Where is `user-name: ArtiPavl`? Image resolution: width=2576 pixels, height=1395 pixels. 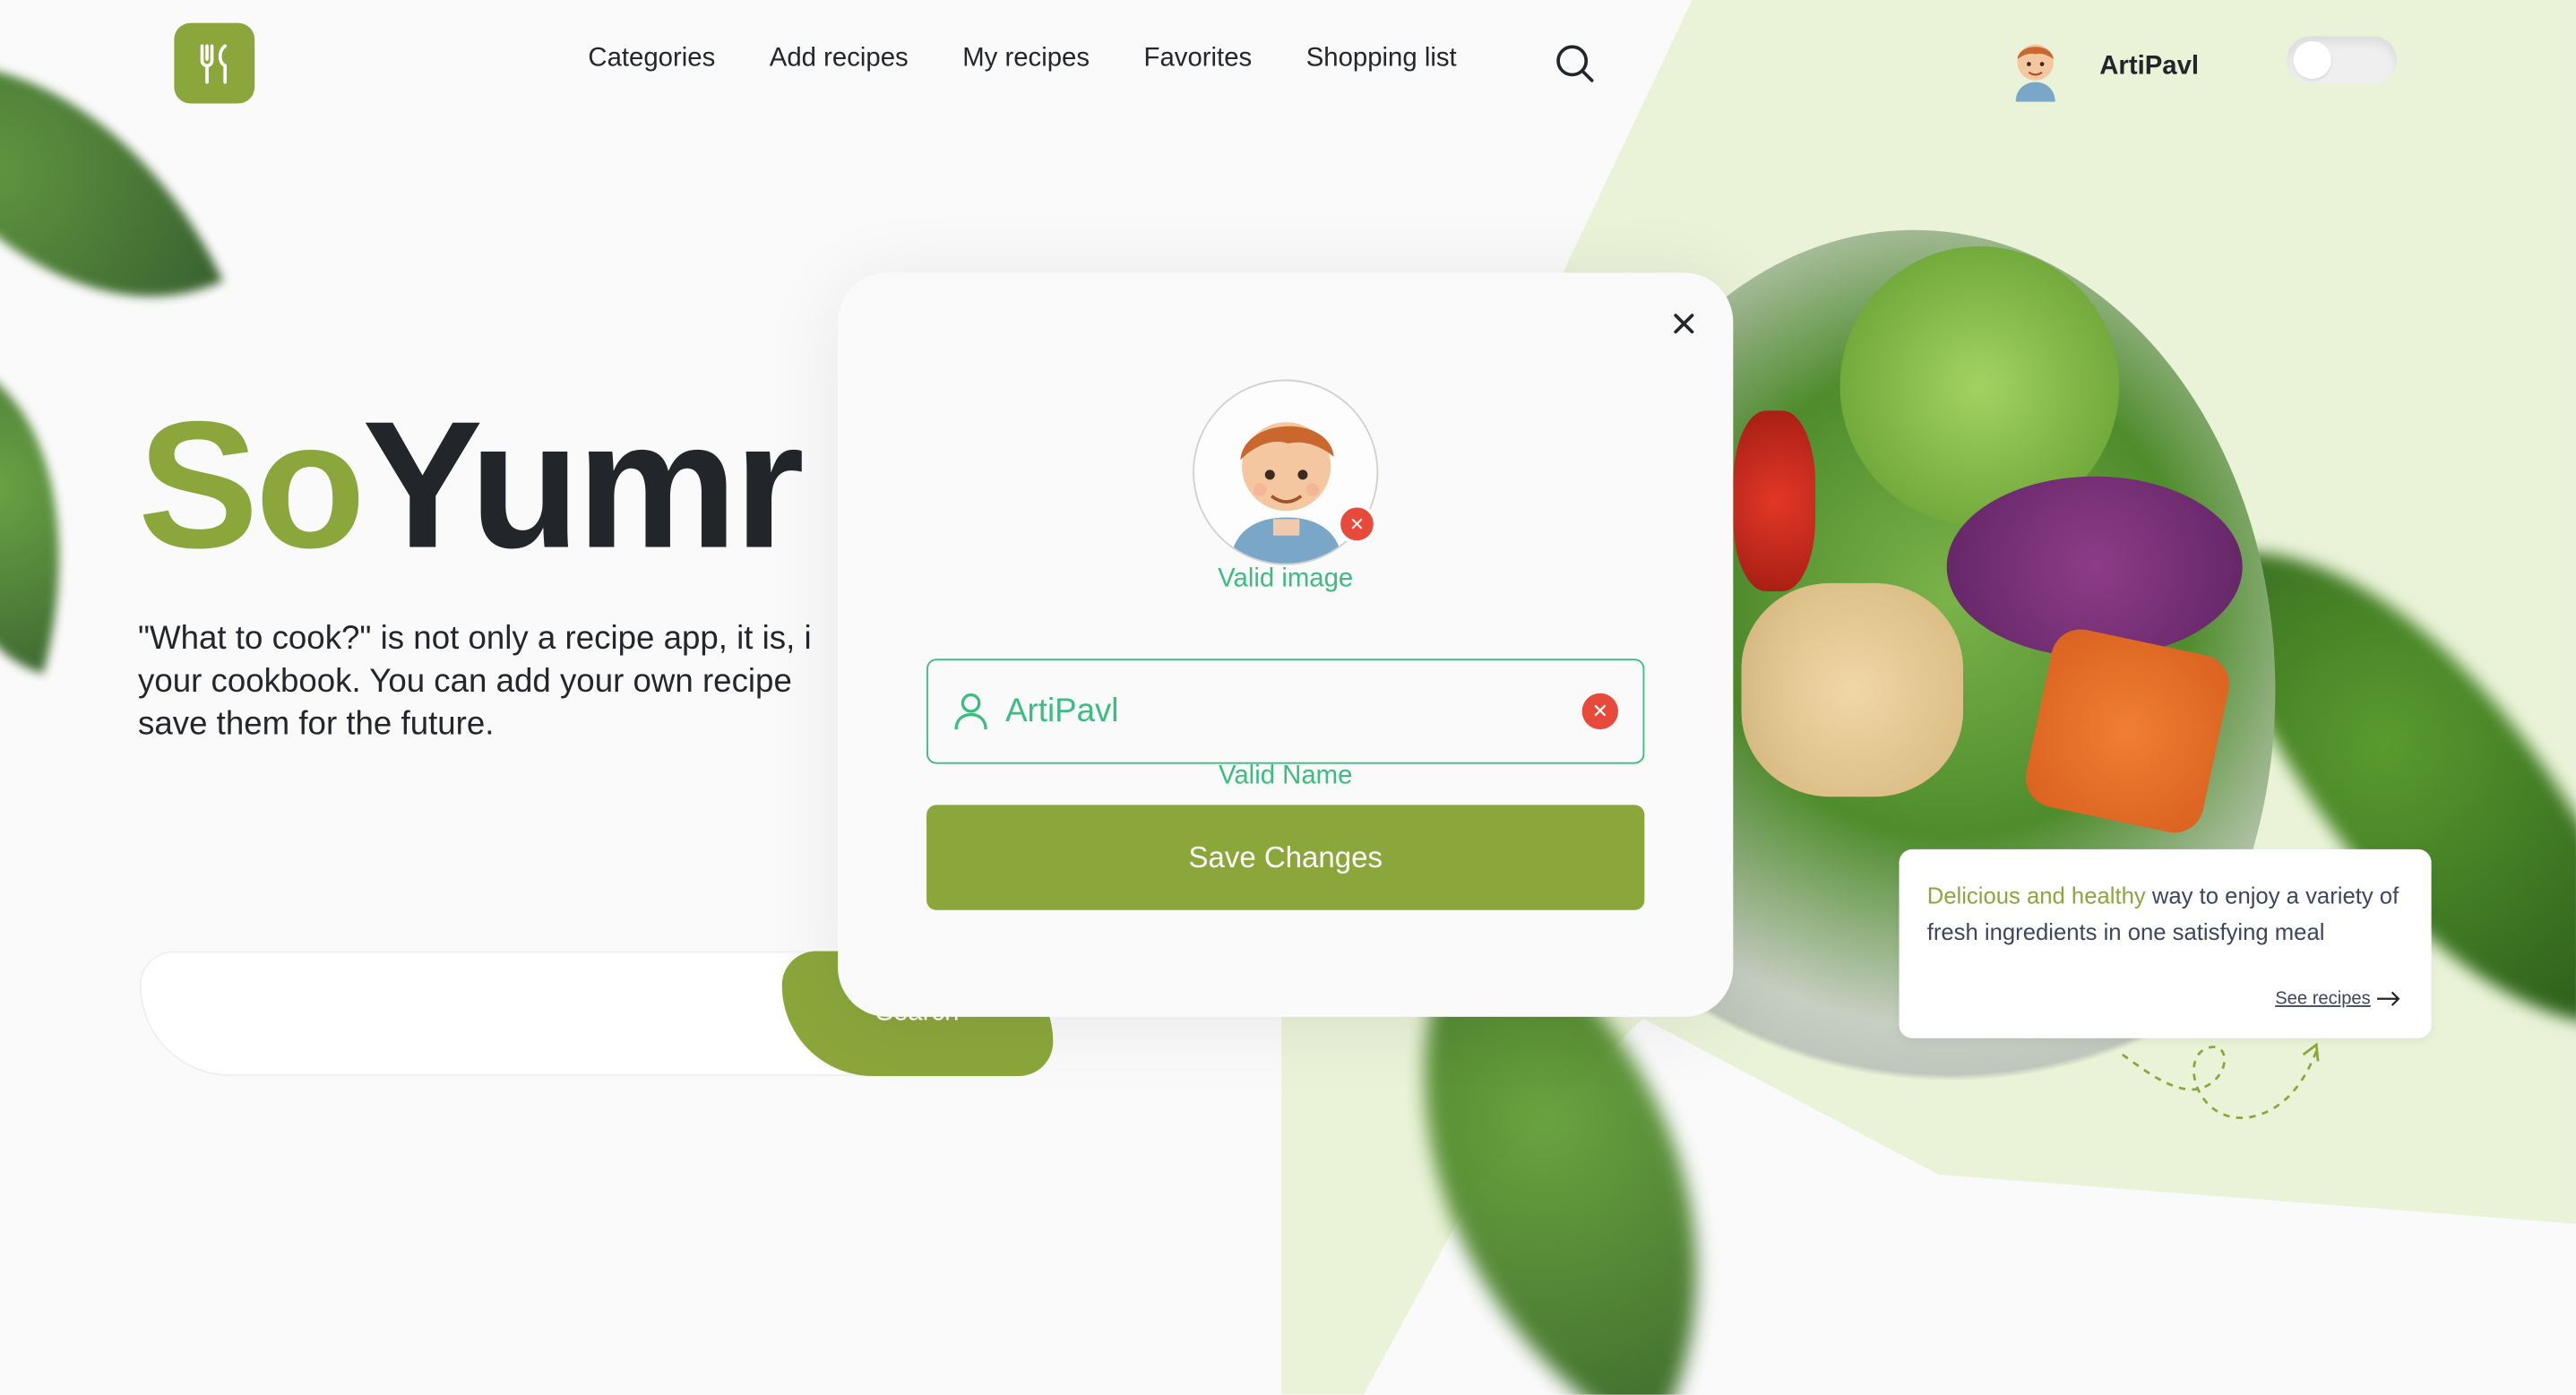 user-name: ArtiPavl is located at coordinates (2149, 67).